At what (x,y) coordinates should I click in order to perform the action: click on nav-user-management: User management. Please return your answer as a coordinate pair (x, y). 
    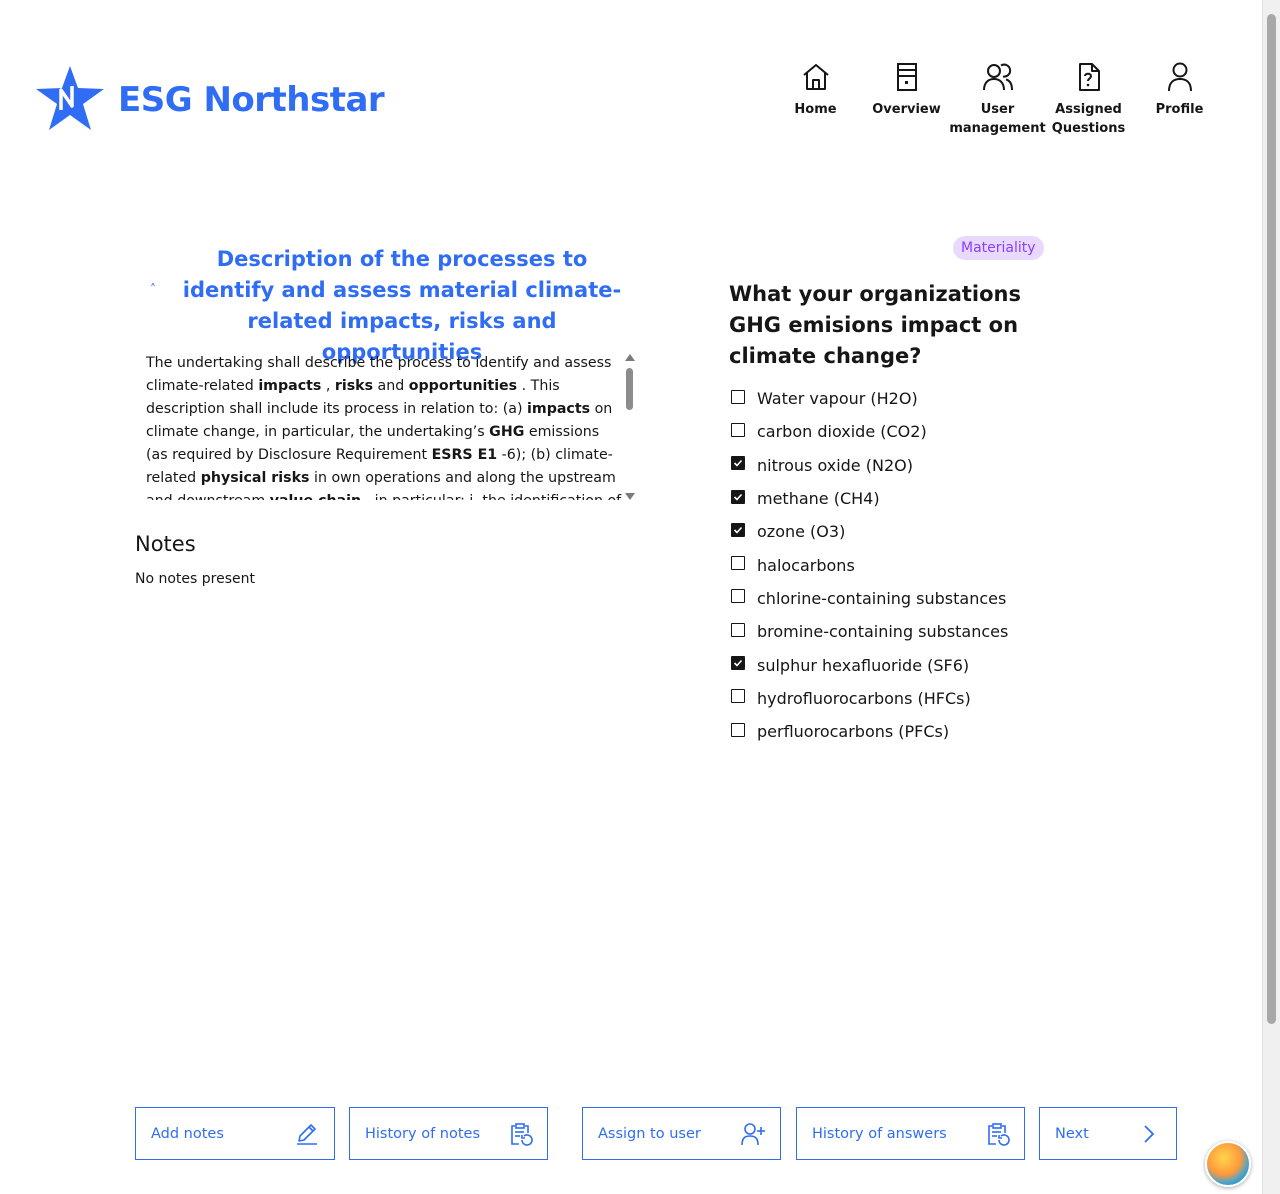
    Looking at the image, I should click on (997, 99).